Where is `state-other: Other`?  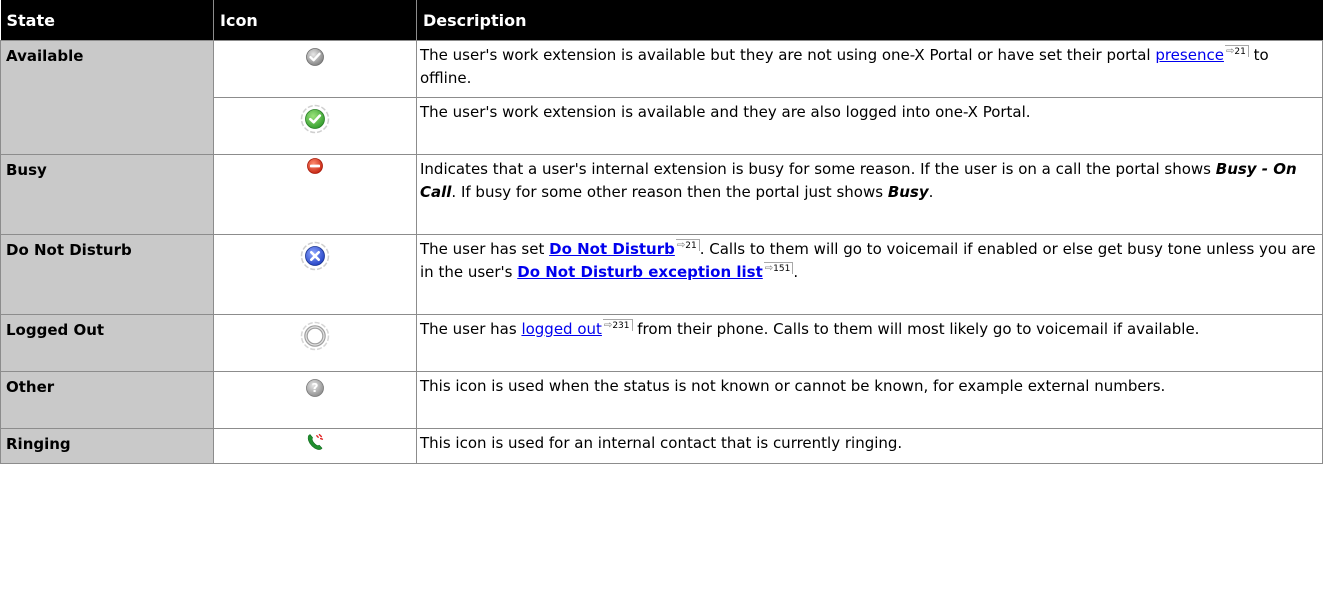 state-other: Other is located at coordinates (107, 400).